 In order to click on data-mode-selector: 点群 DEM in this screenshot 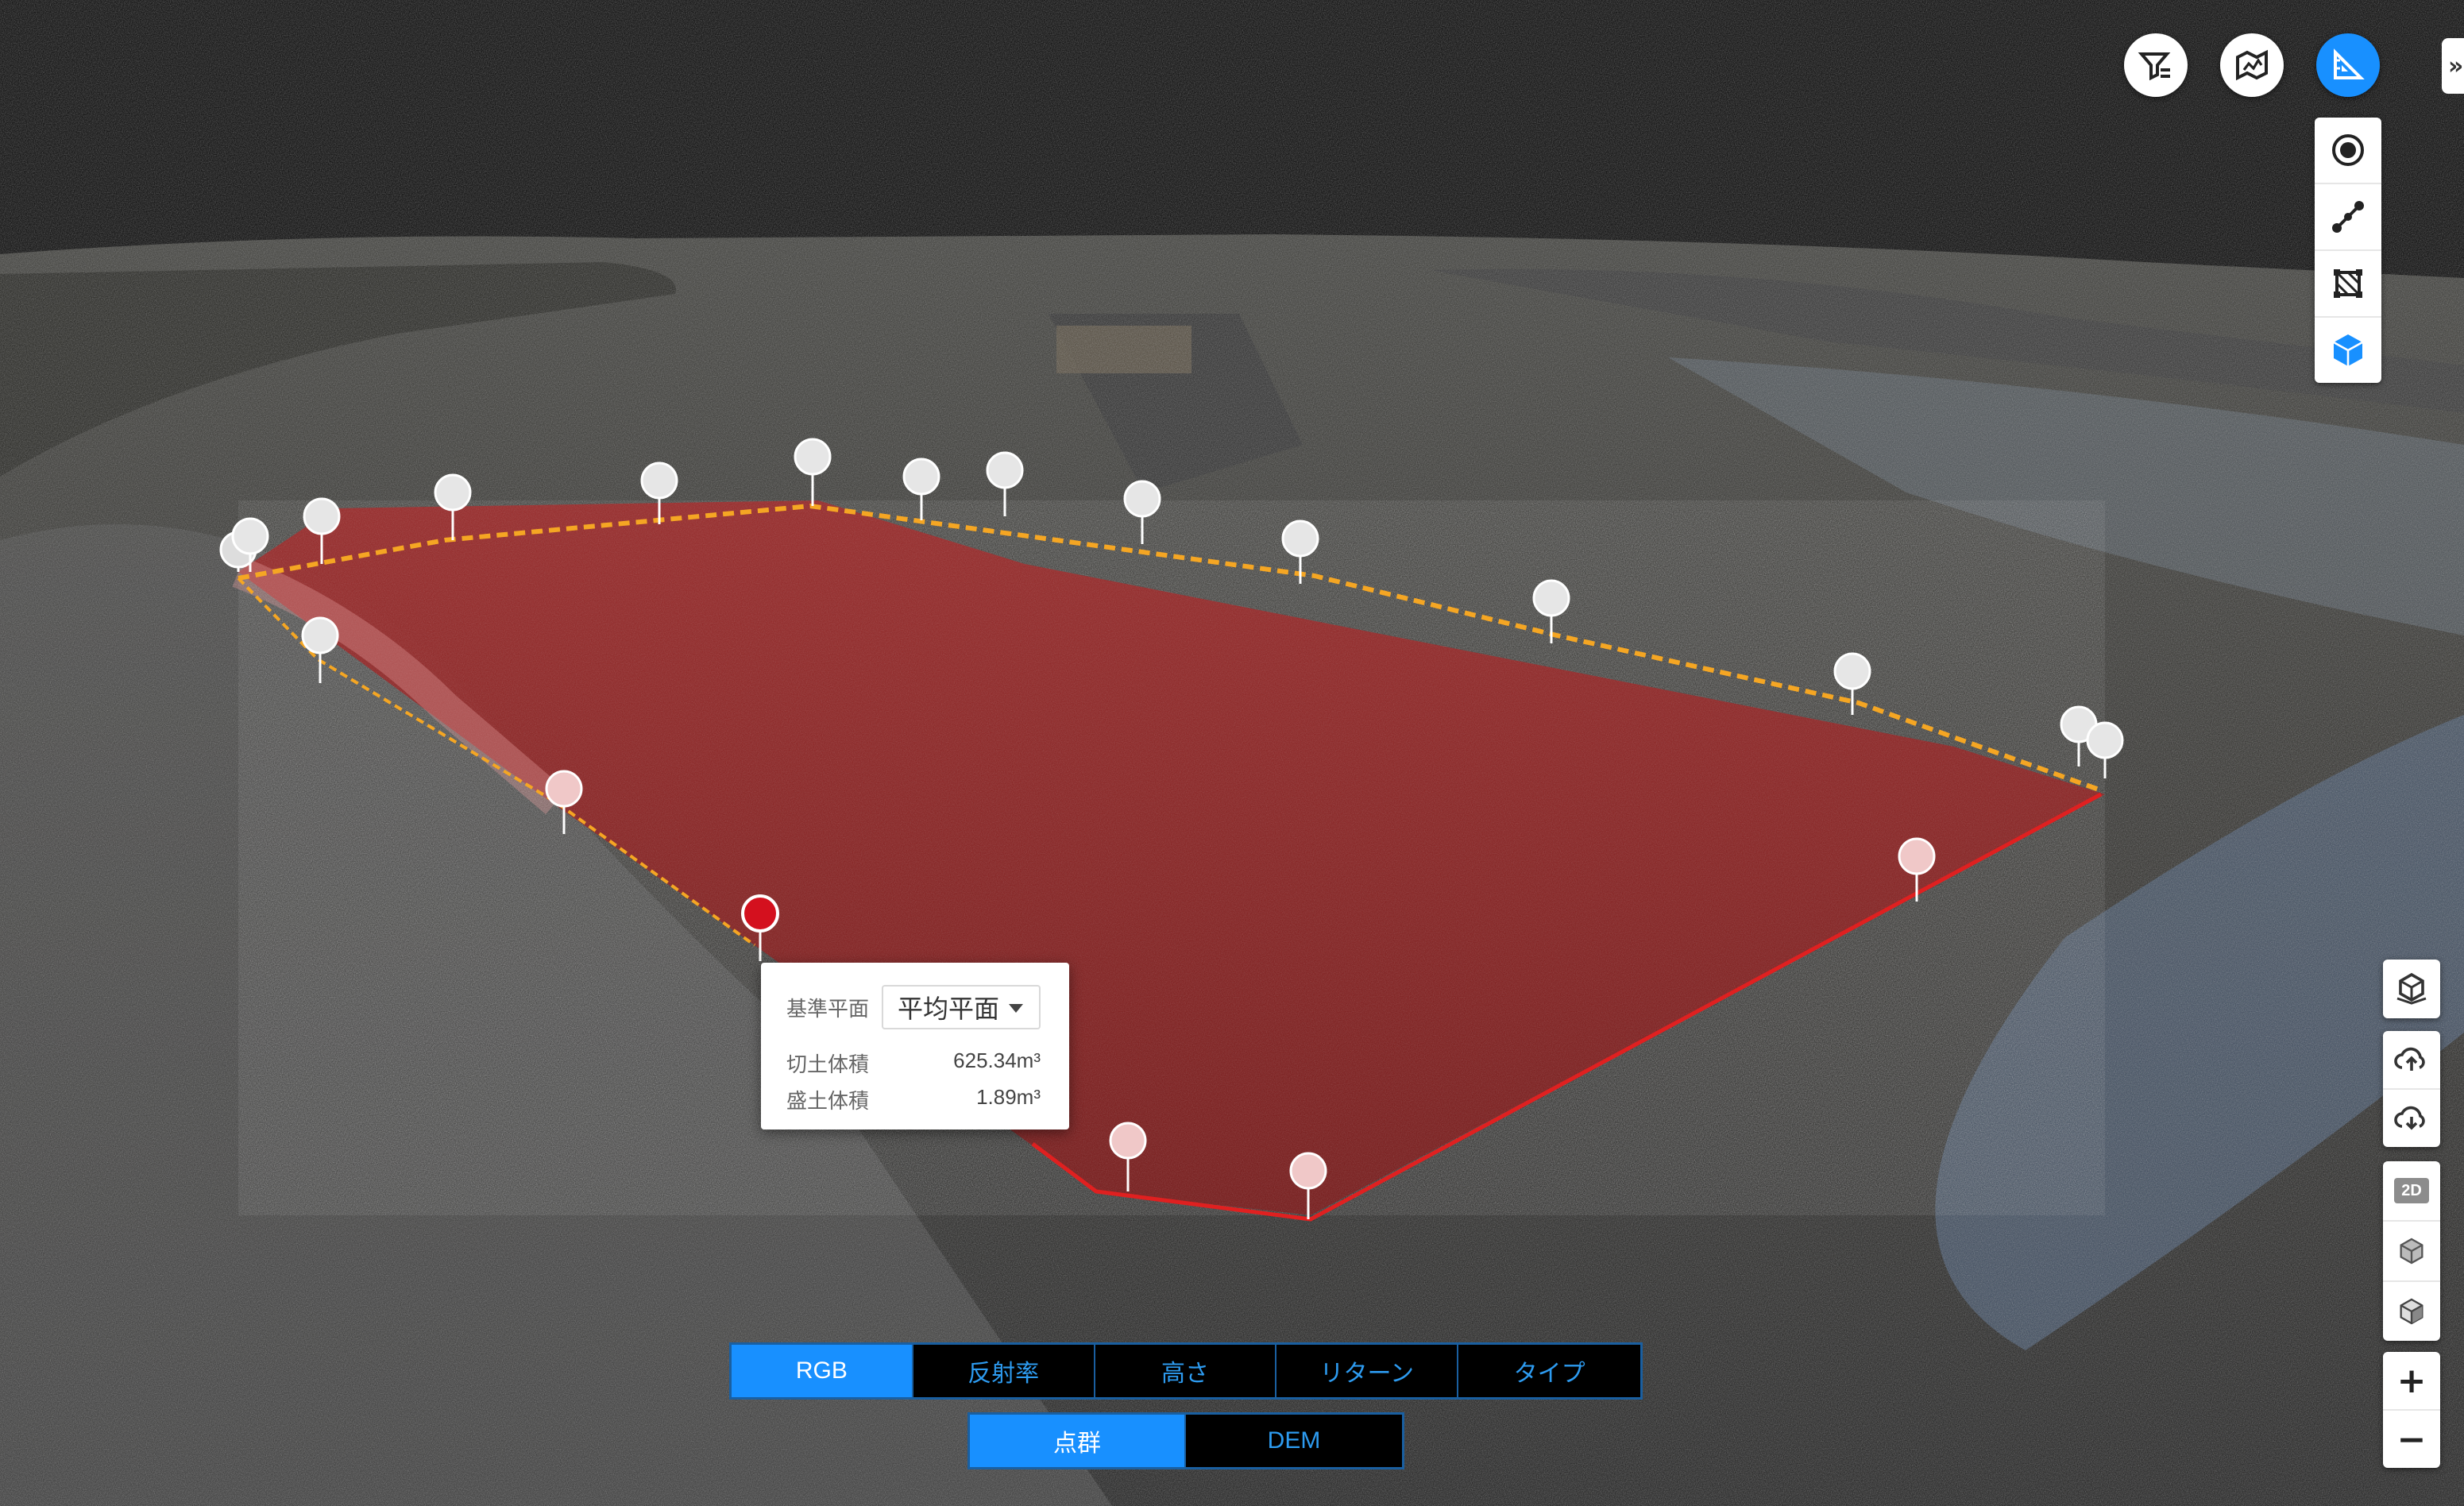, I will do `click(1185, 1440)`.